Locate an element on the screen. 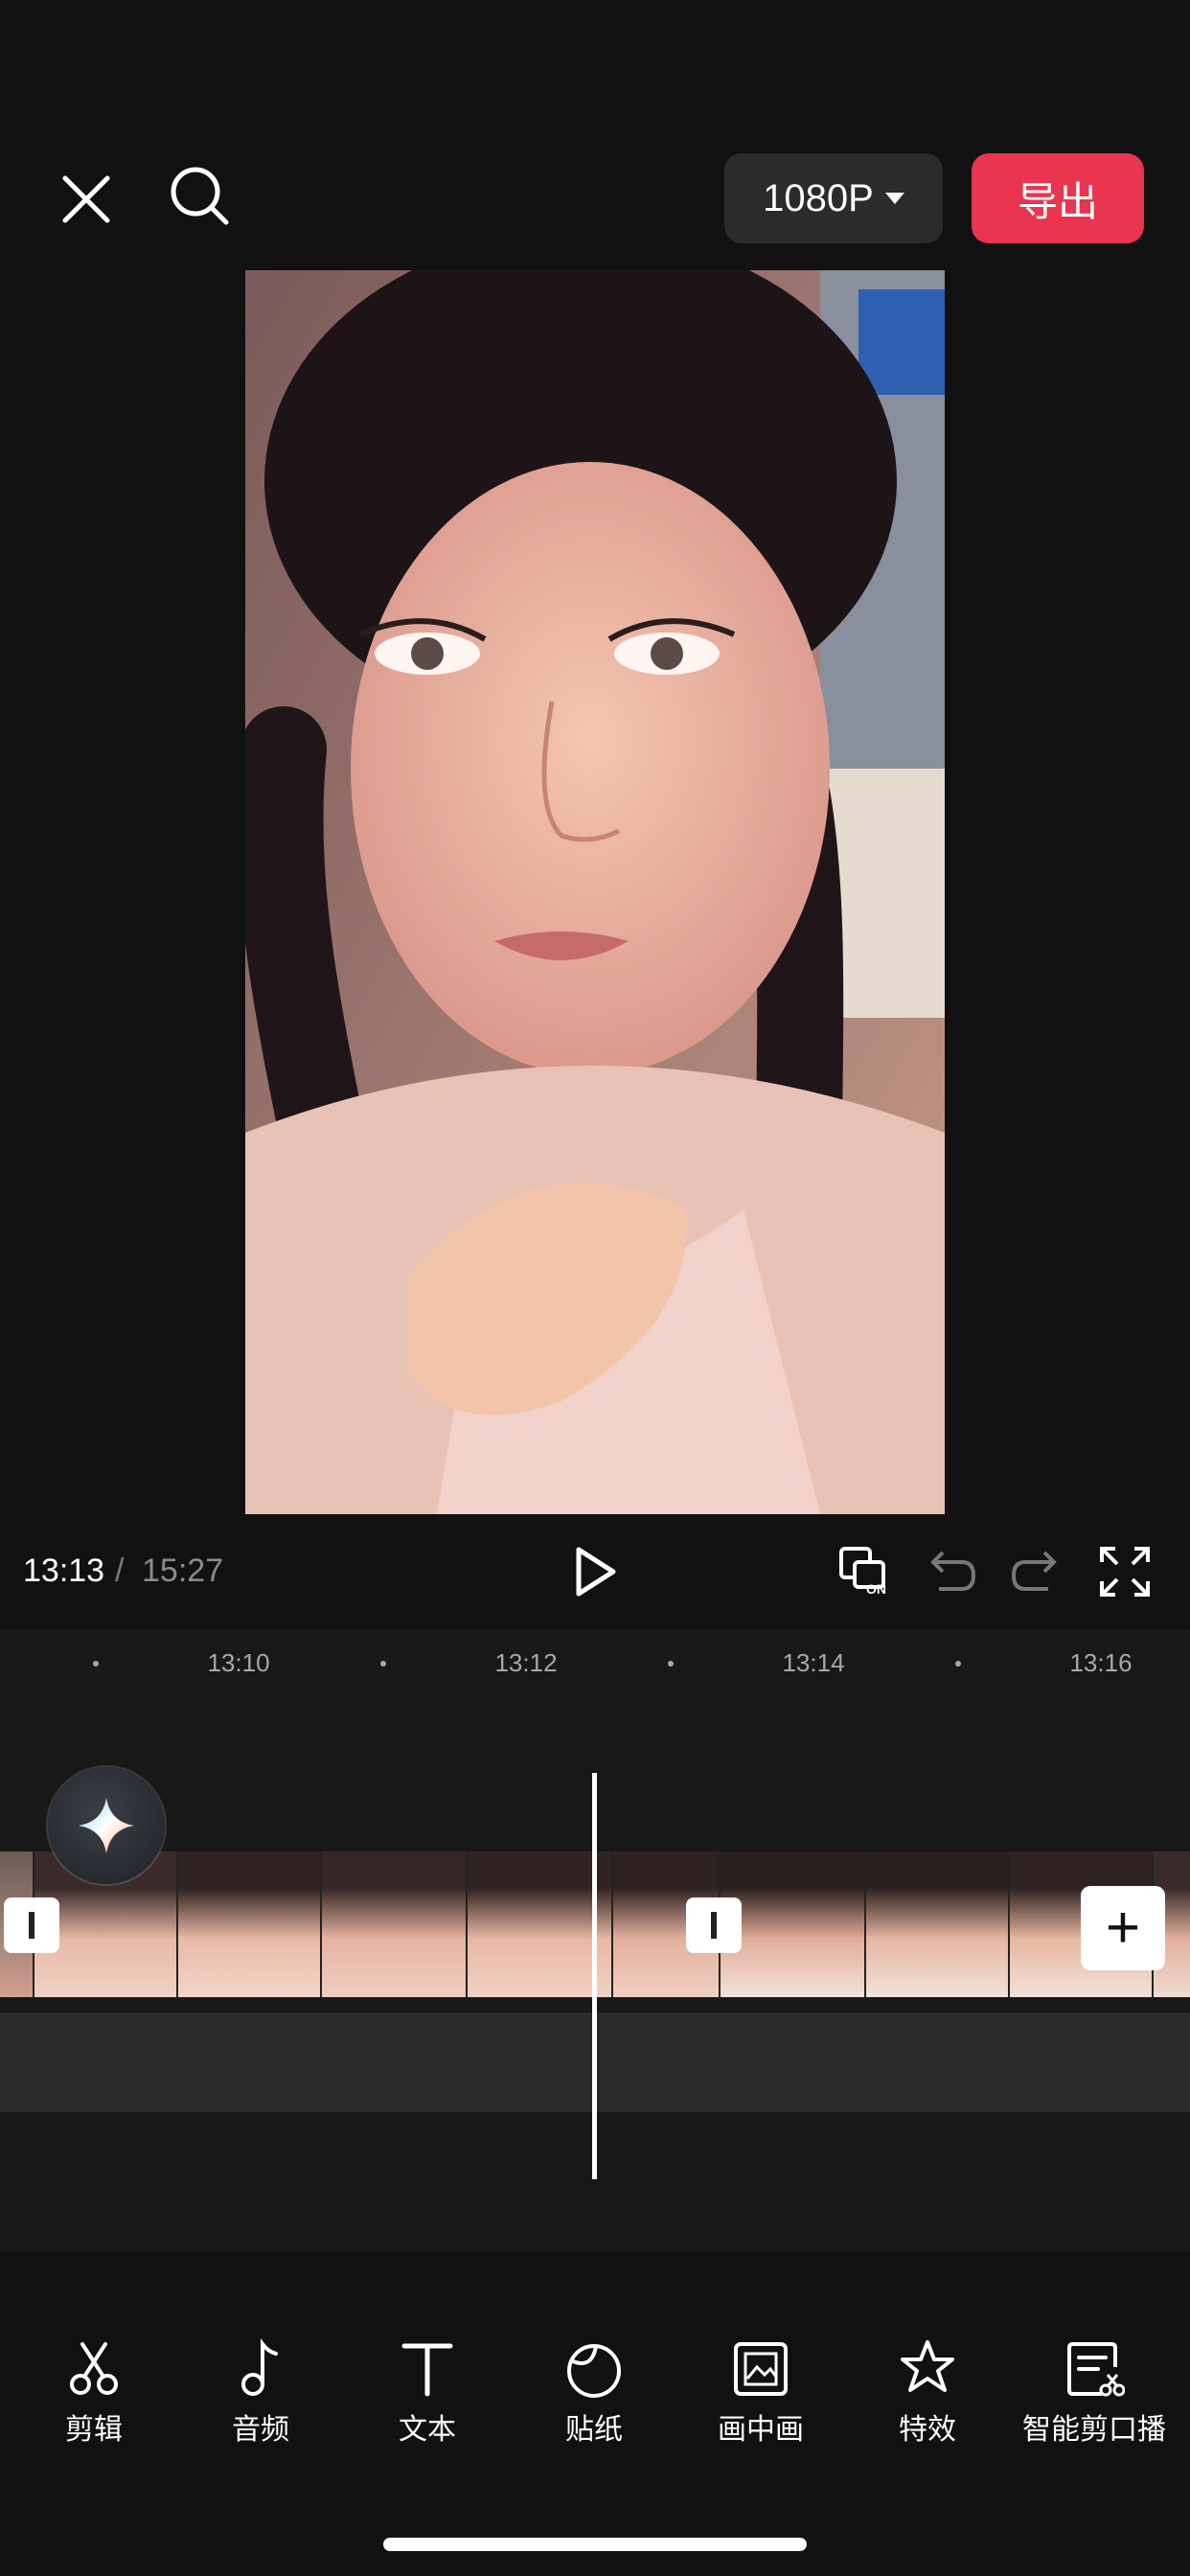 This screenshot has width=1190, height=2576. playhead is located at coordinates (594, 1976).